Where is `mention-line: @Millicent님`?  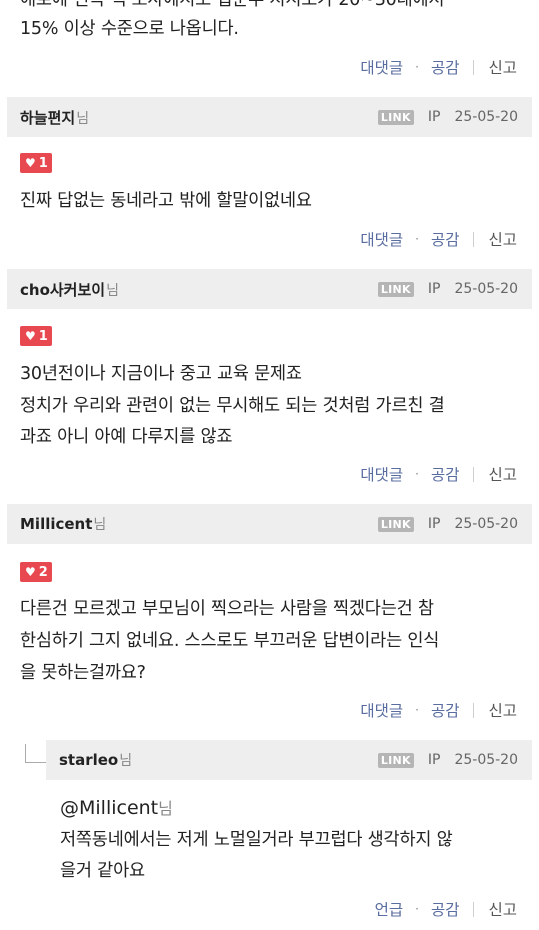 mention-line: @Millicent님 is located at coordinates (116, 808).